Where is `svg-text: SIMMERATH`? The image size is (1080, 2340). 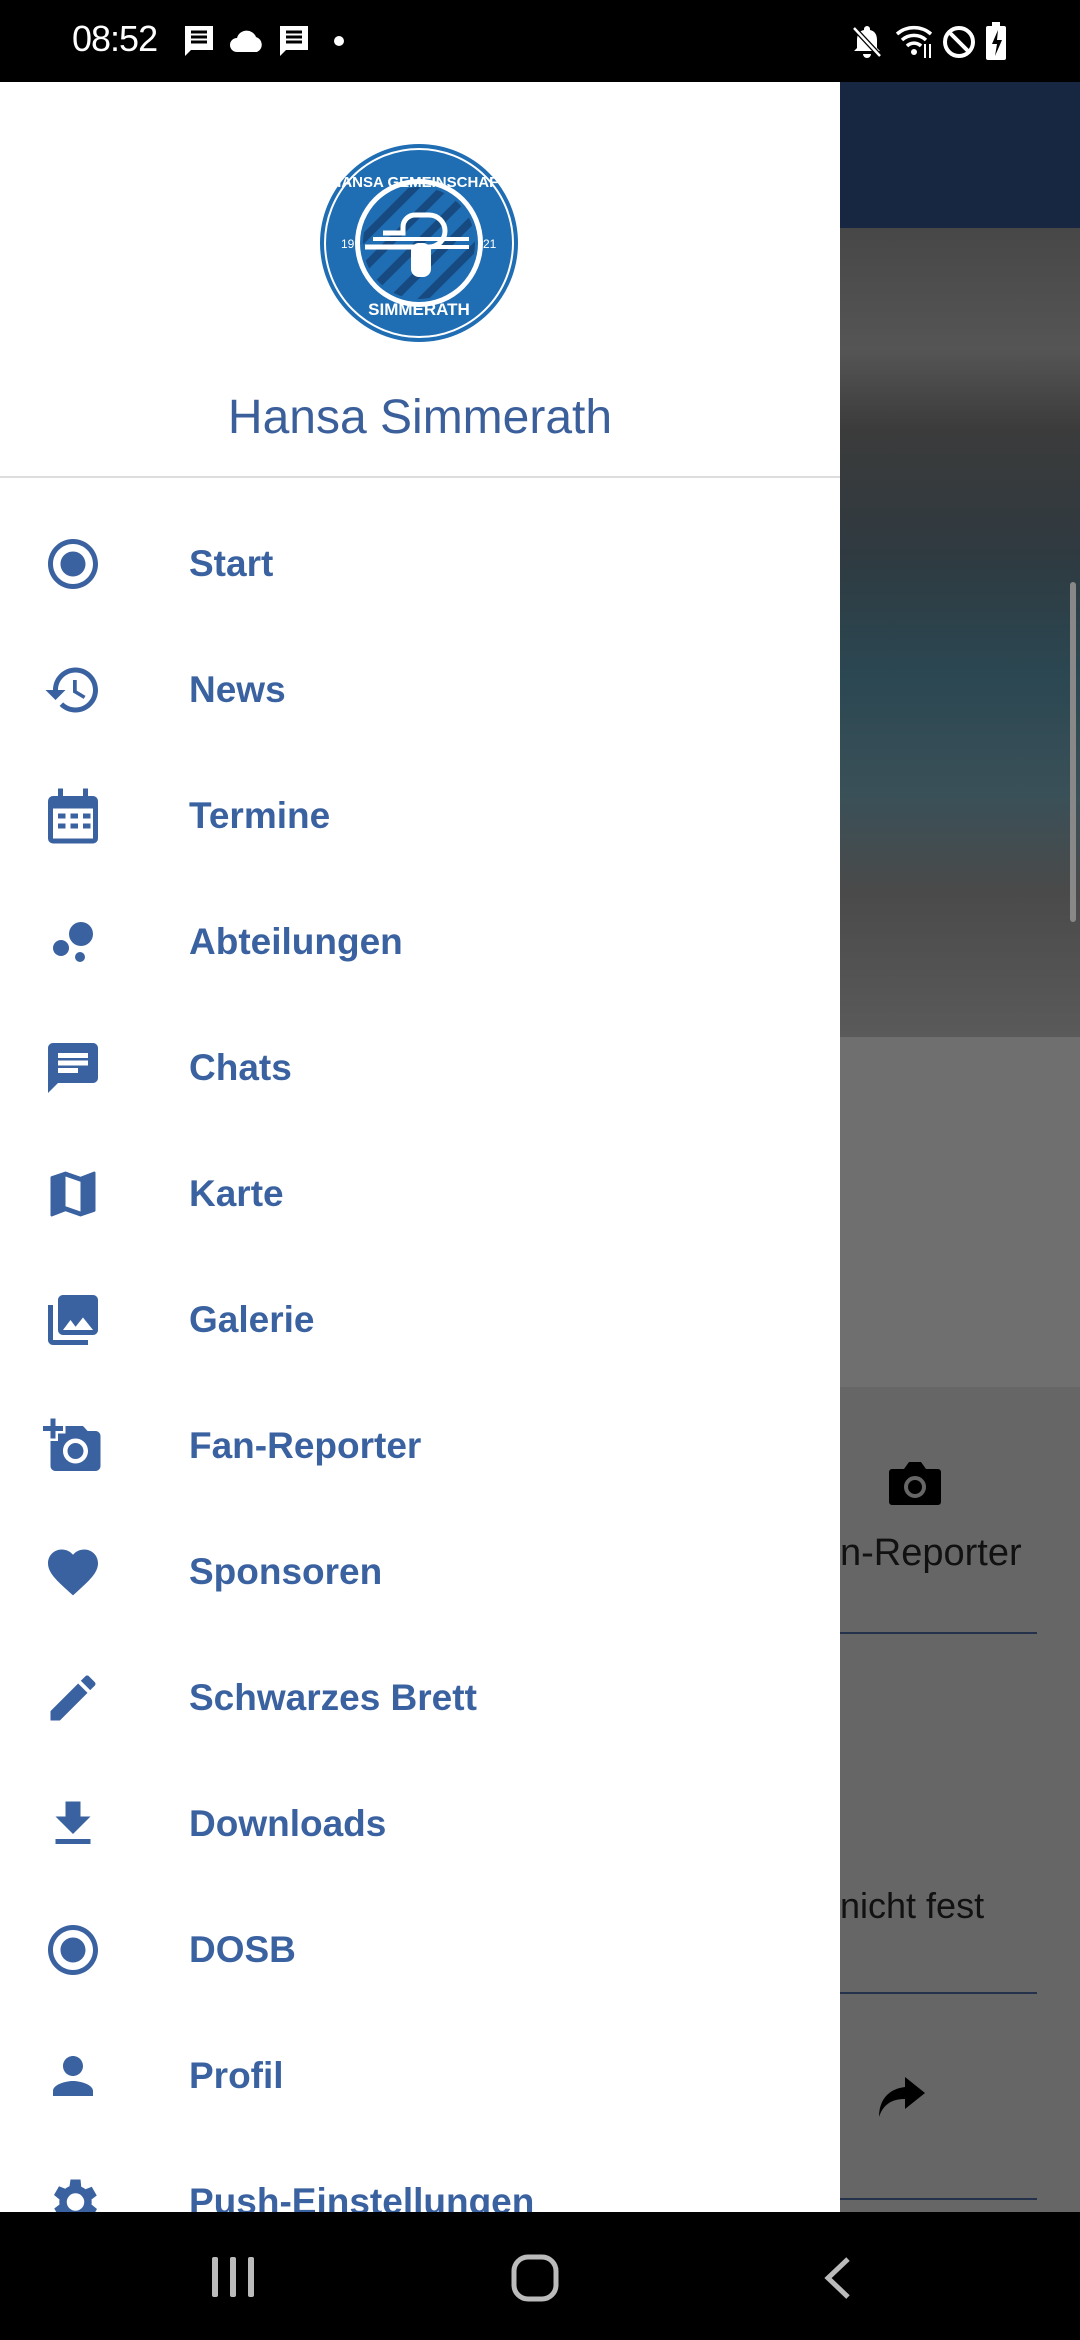 svg-text: SIMMERATH is located at coordinates (419, 309).